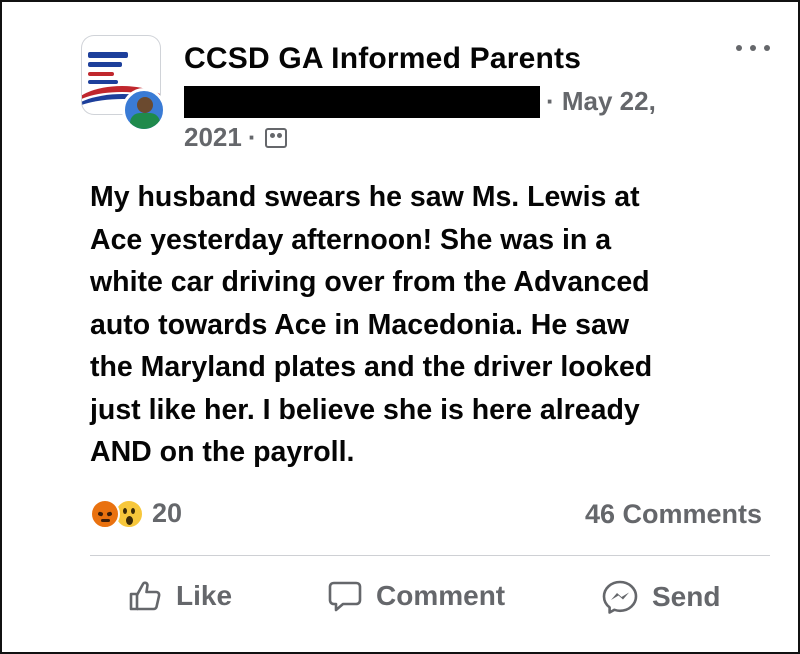 The image size is (800, 654). Describe the element at coordinates (620, 597) in the screenshot. I see `messenger-icon` at that location.